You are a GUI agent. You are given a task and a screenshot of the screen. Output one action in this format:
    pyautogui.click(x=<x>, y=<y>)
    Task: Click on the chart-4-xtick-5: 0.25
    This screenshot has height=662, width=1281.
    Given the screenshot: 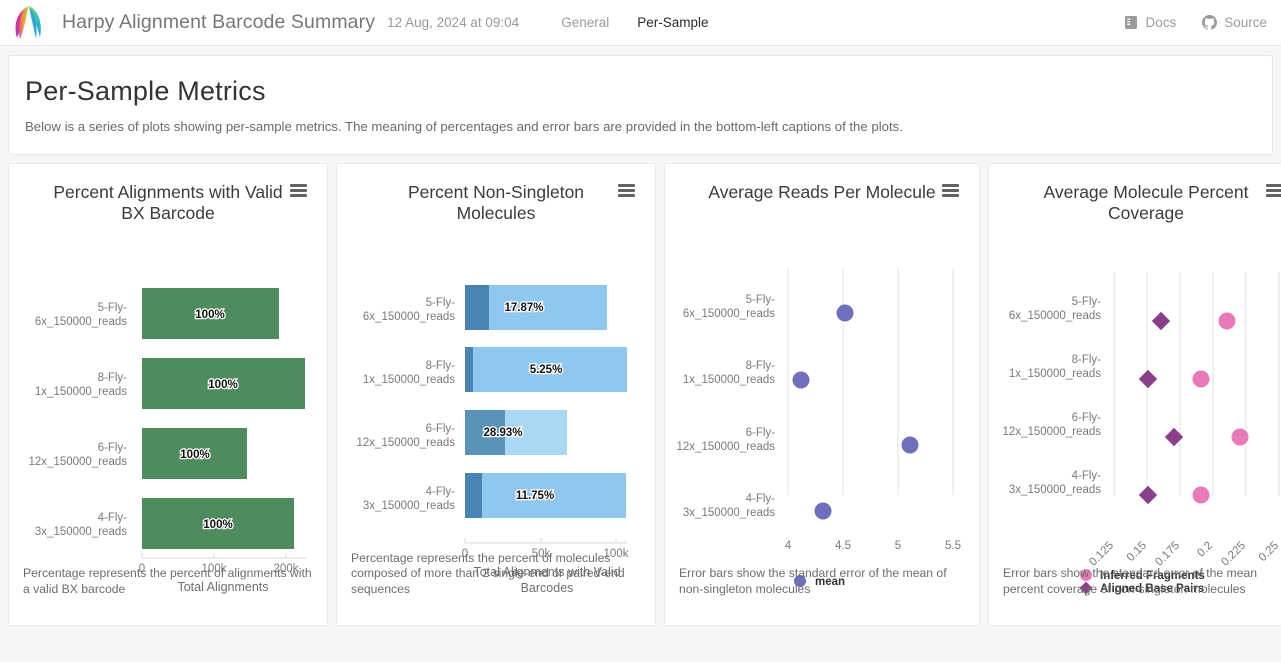 What is the action you would take?
    pyautogui.click(x=1269, y=552)
    